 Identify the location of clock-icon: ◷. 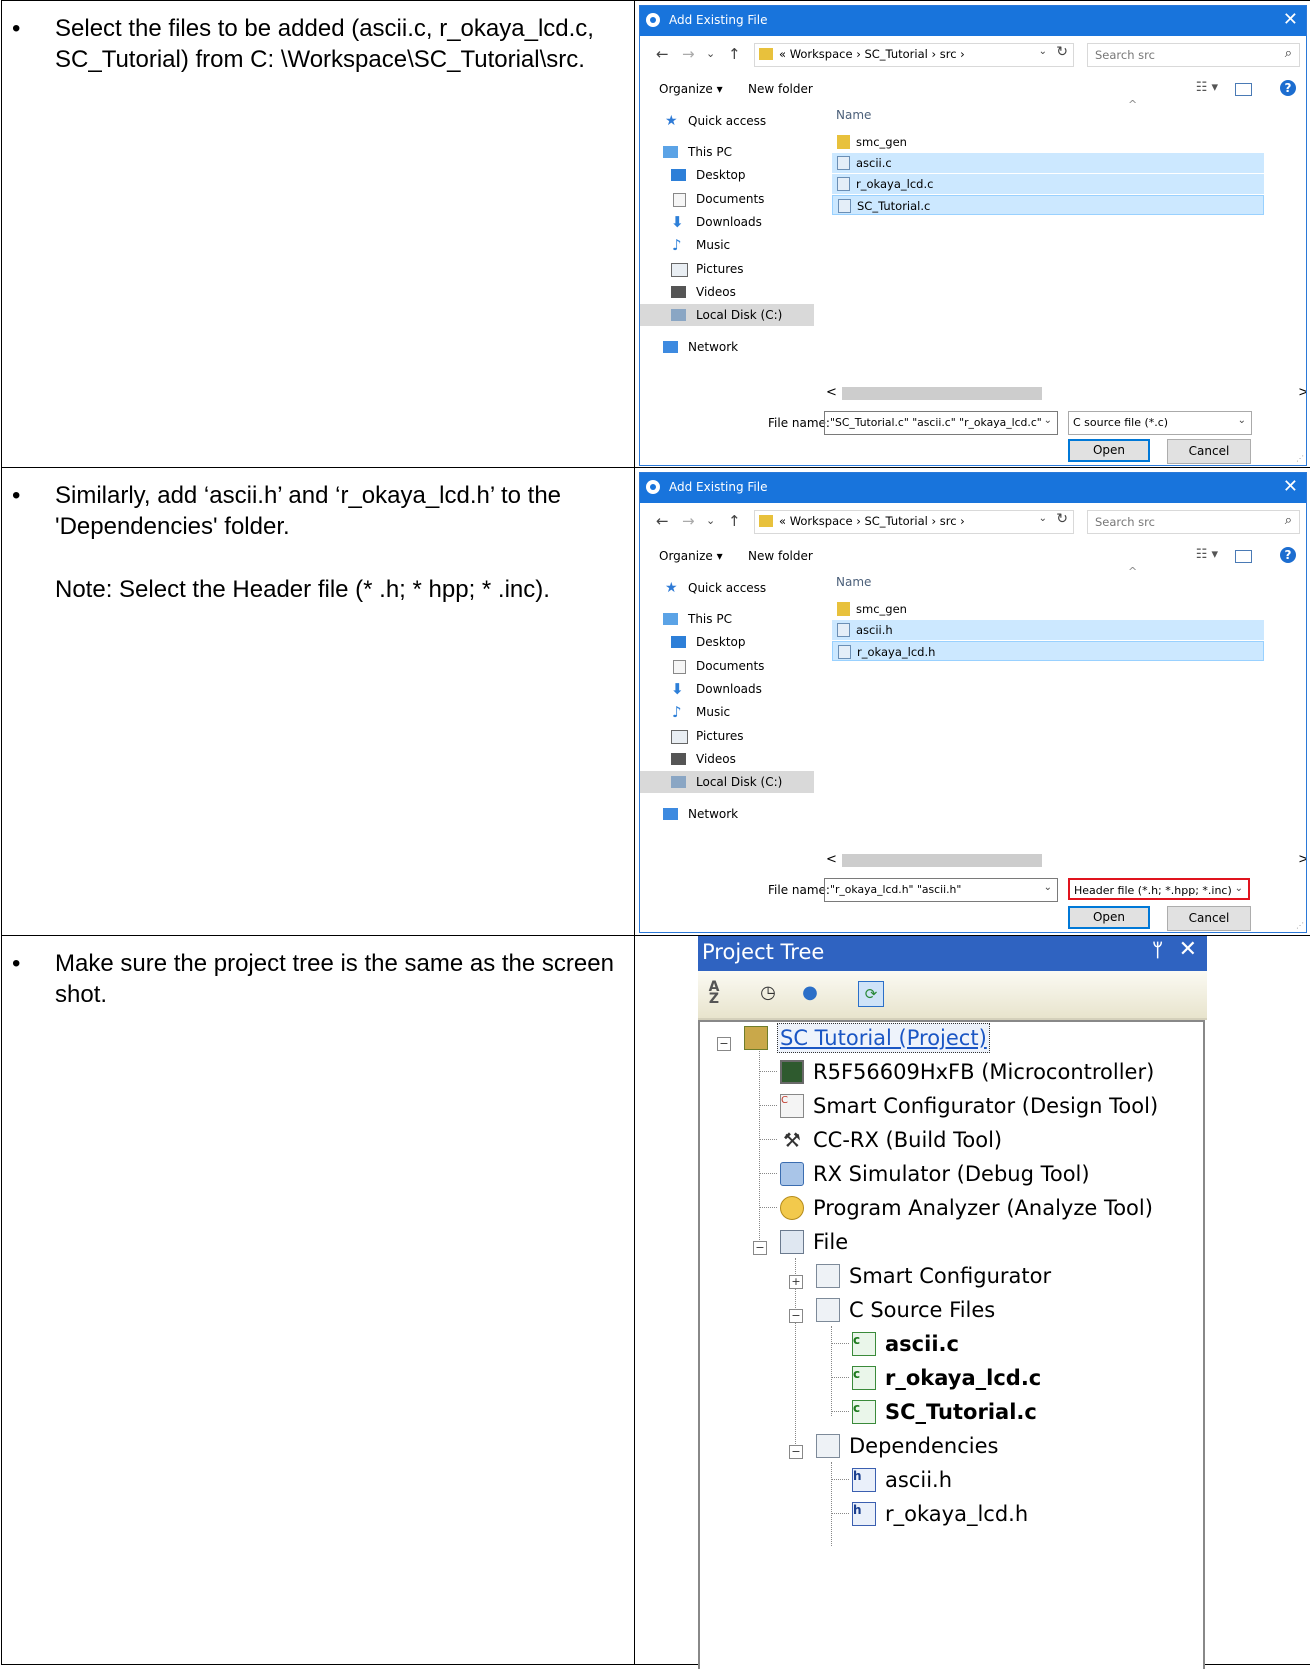
(768, 993).